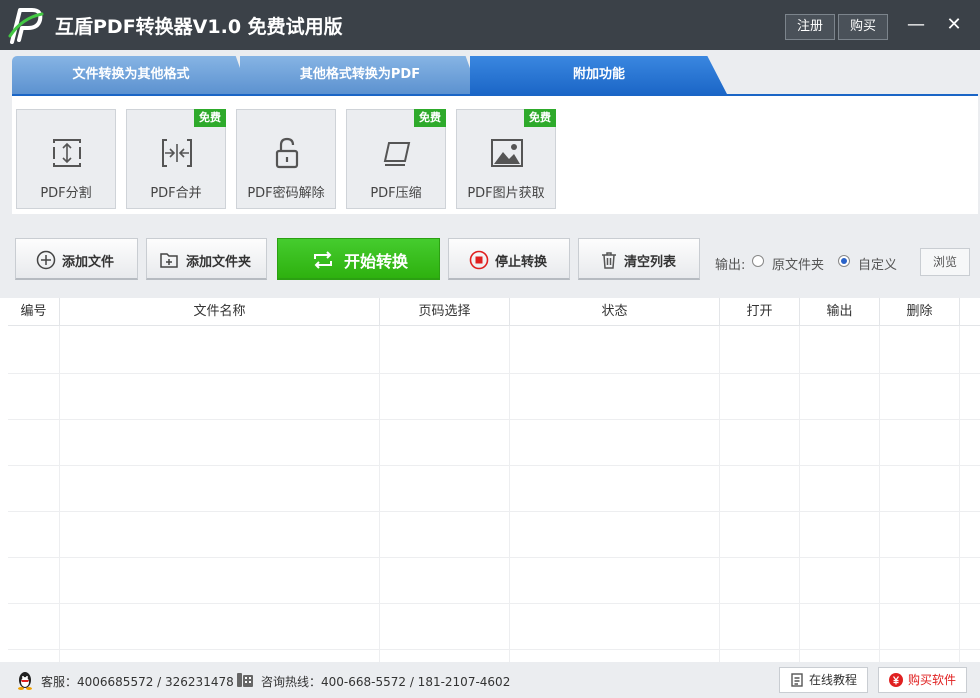  I want to click on customer-service-text: 客服：4006685572 / 326231478, so click(137, 682).